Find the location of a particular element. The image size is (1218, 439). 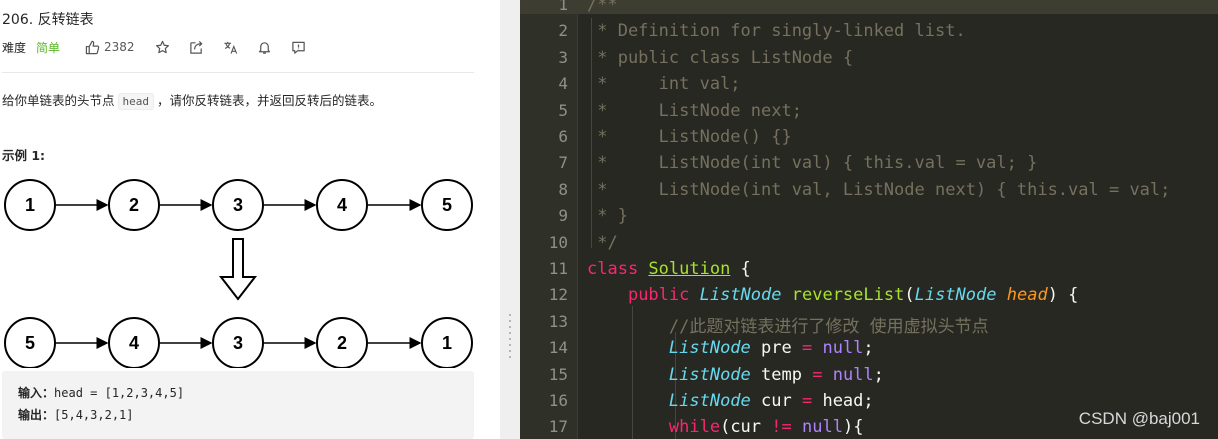

line-number: 11 is located at coordinates (558, 268).